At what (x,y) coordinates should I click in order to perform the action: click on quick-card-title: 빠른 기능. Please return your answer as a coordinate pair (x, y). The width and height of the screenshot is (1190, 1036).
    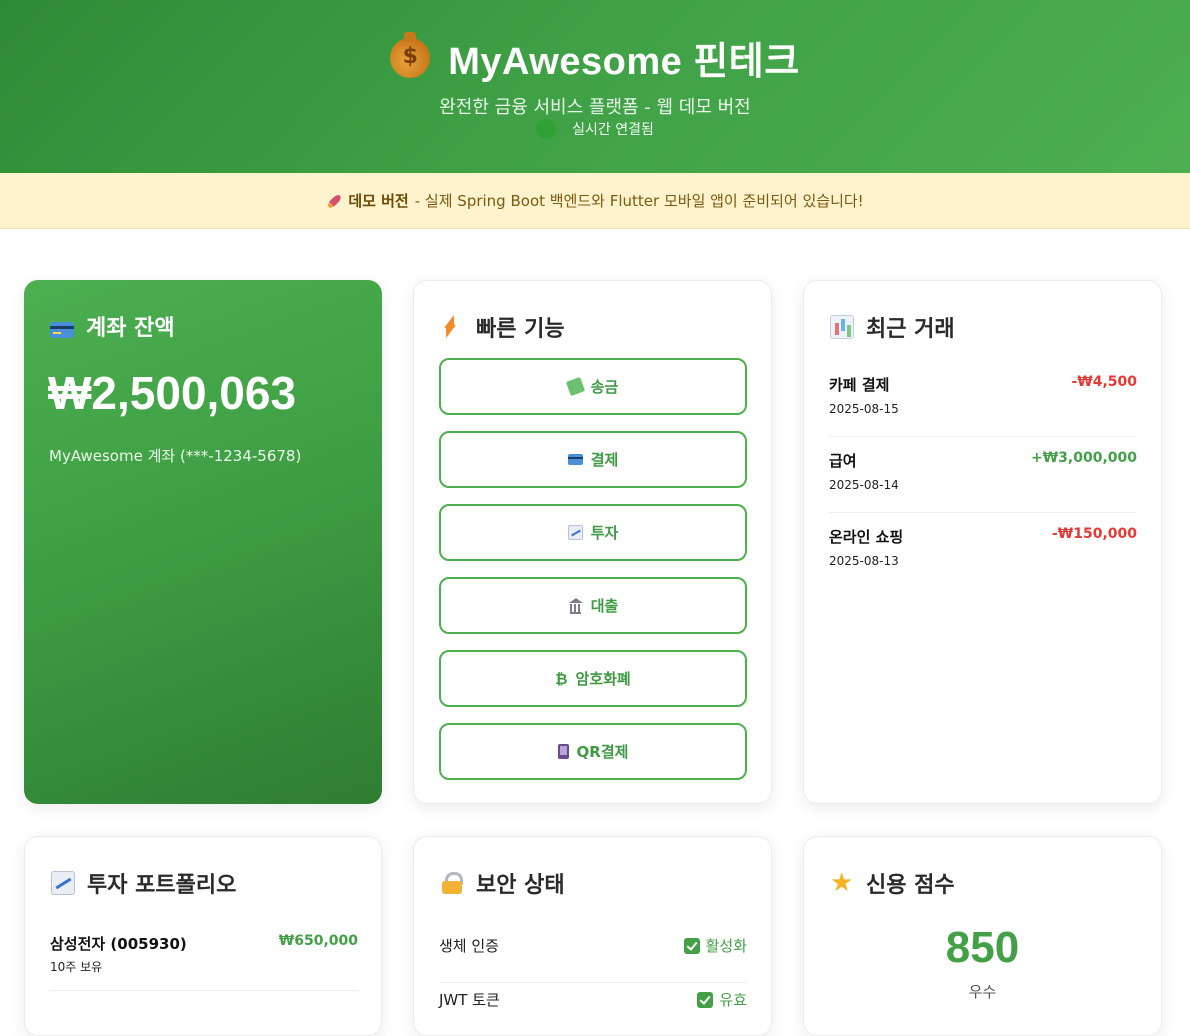
    Looking at the image, I should click on (502, 327).